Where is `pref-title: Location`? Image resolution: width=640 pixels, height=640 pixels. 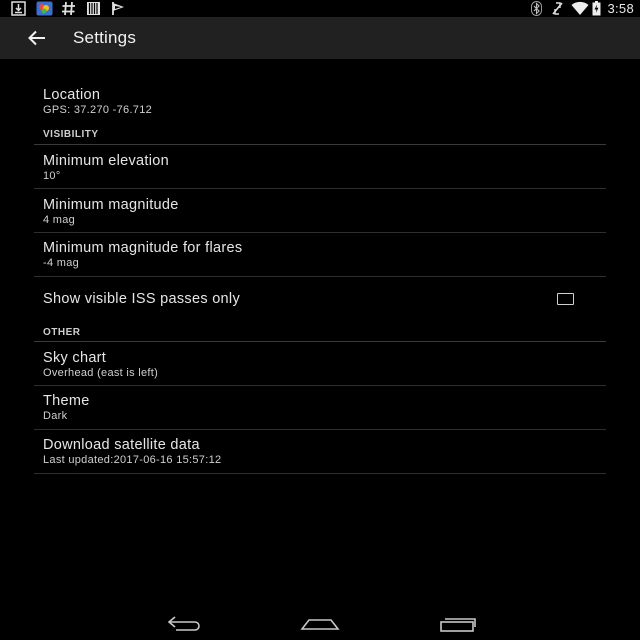
pref-title: Location is located at coordinates (72, 95).